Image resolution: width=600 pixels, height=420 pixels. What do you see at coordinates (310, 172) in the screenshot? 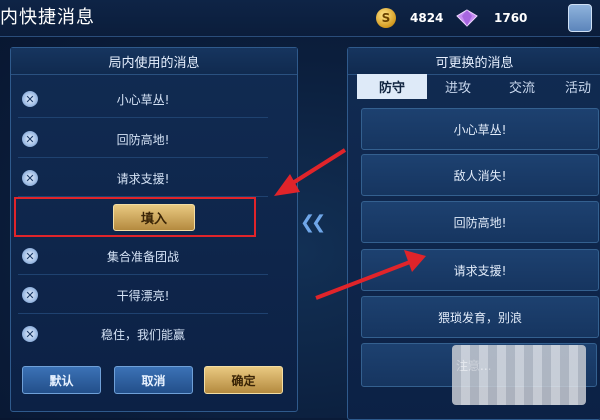
I see `arrow-to-left-slot` at bounding box center [310, 172].